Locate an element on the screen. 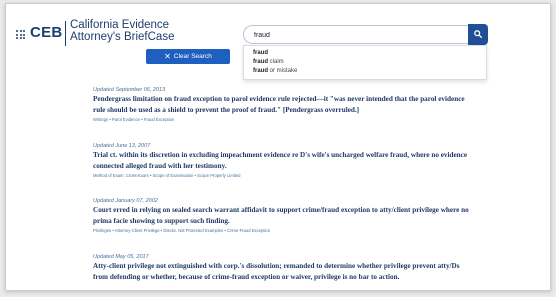  suggestion-item: fraud is located at coordinates (260, 53).